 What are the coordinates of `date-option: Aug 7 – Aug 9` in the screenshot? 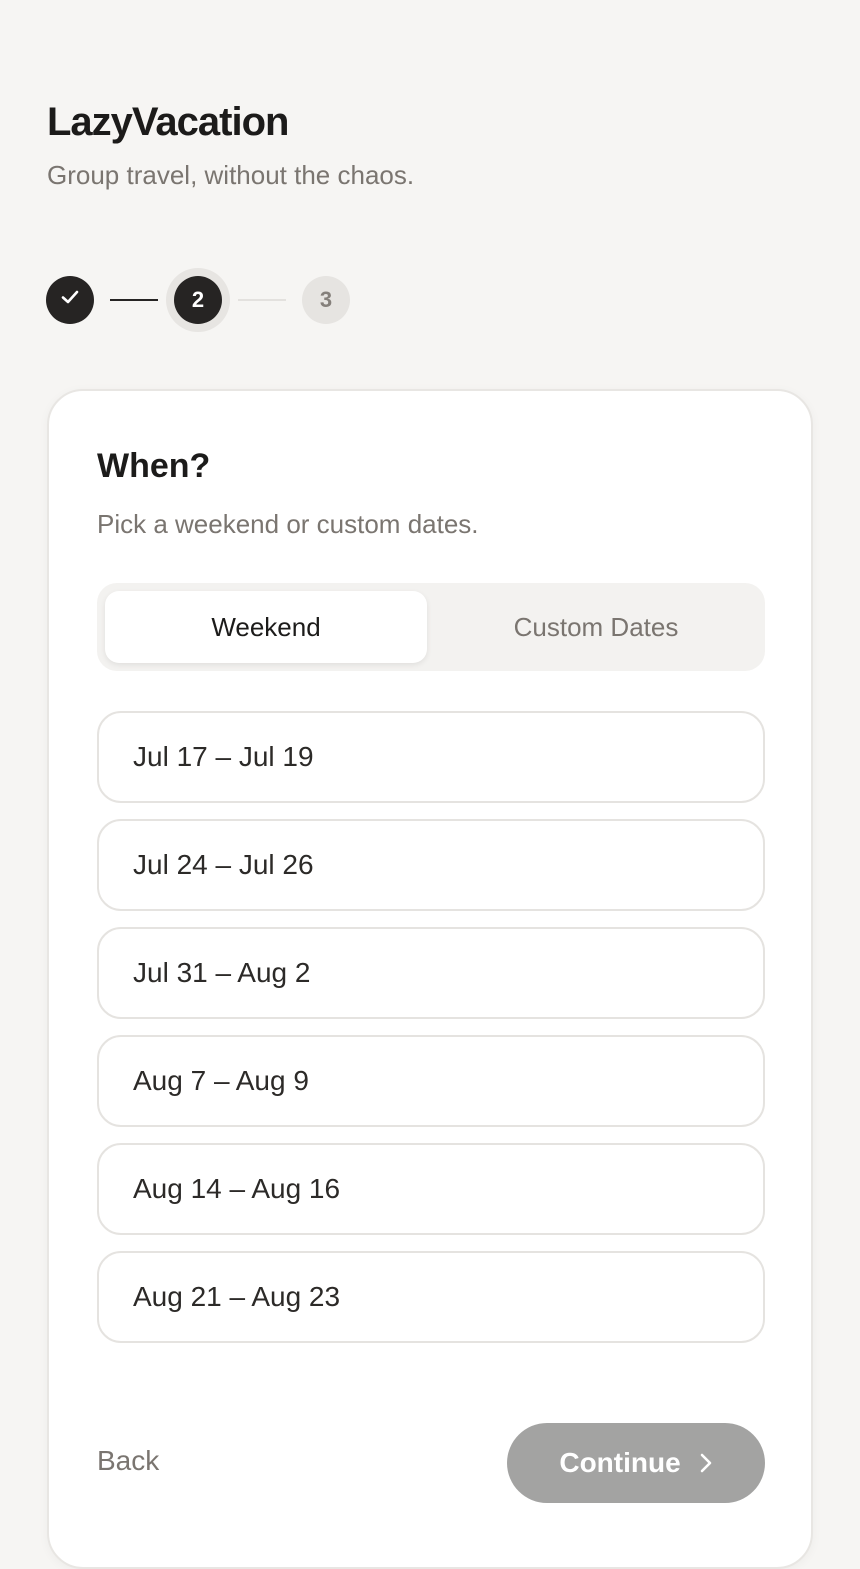 It's located at (431, 1081).